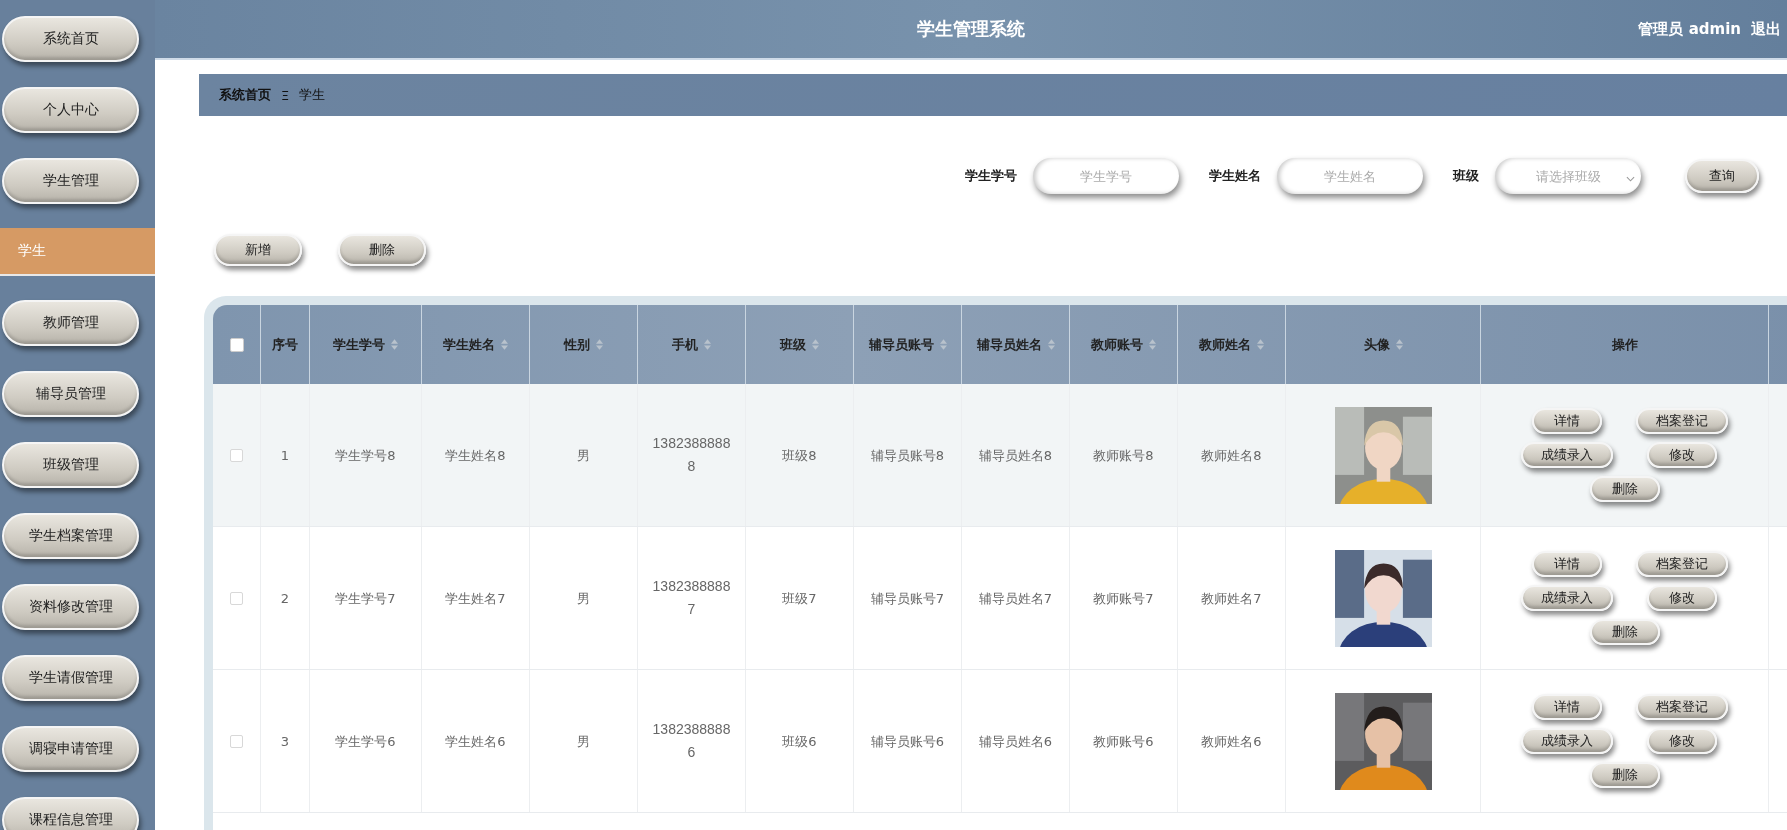 This screenshot has width=1787, height=830. I want to click on table-cell-text: 2, so click(285, 598).